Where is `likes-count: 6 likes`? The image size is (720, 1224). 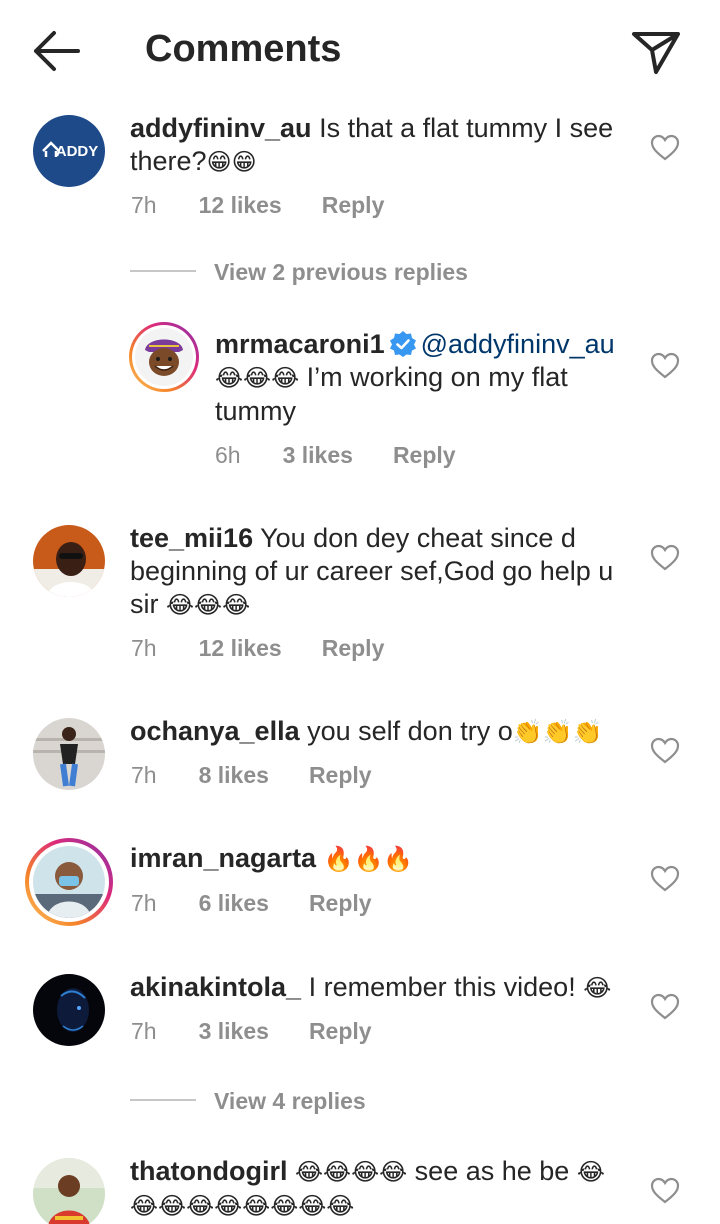
likes-count: 6 likes is located at coordinates (234, 903).